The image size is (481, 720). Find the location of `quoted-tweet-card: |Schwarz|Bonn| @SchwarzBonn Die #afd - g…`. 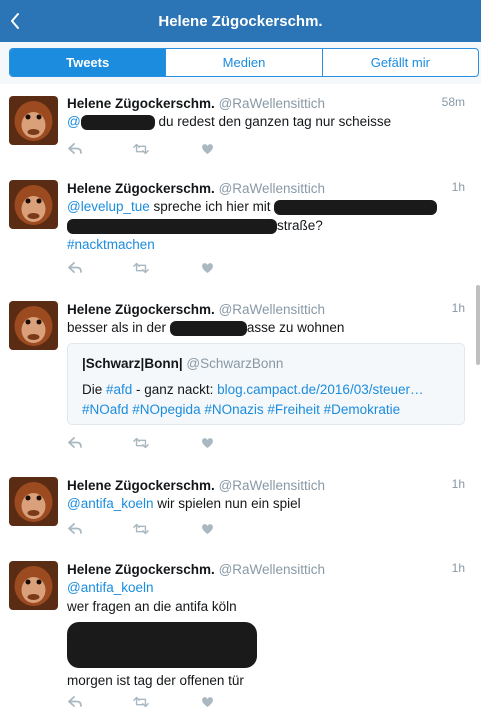

quoted-tweet-card: |Schwarz|Bonn| @SchwarzBonn Die #afd - g… is located at coordinates (266, 384).